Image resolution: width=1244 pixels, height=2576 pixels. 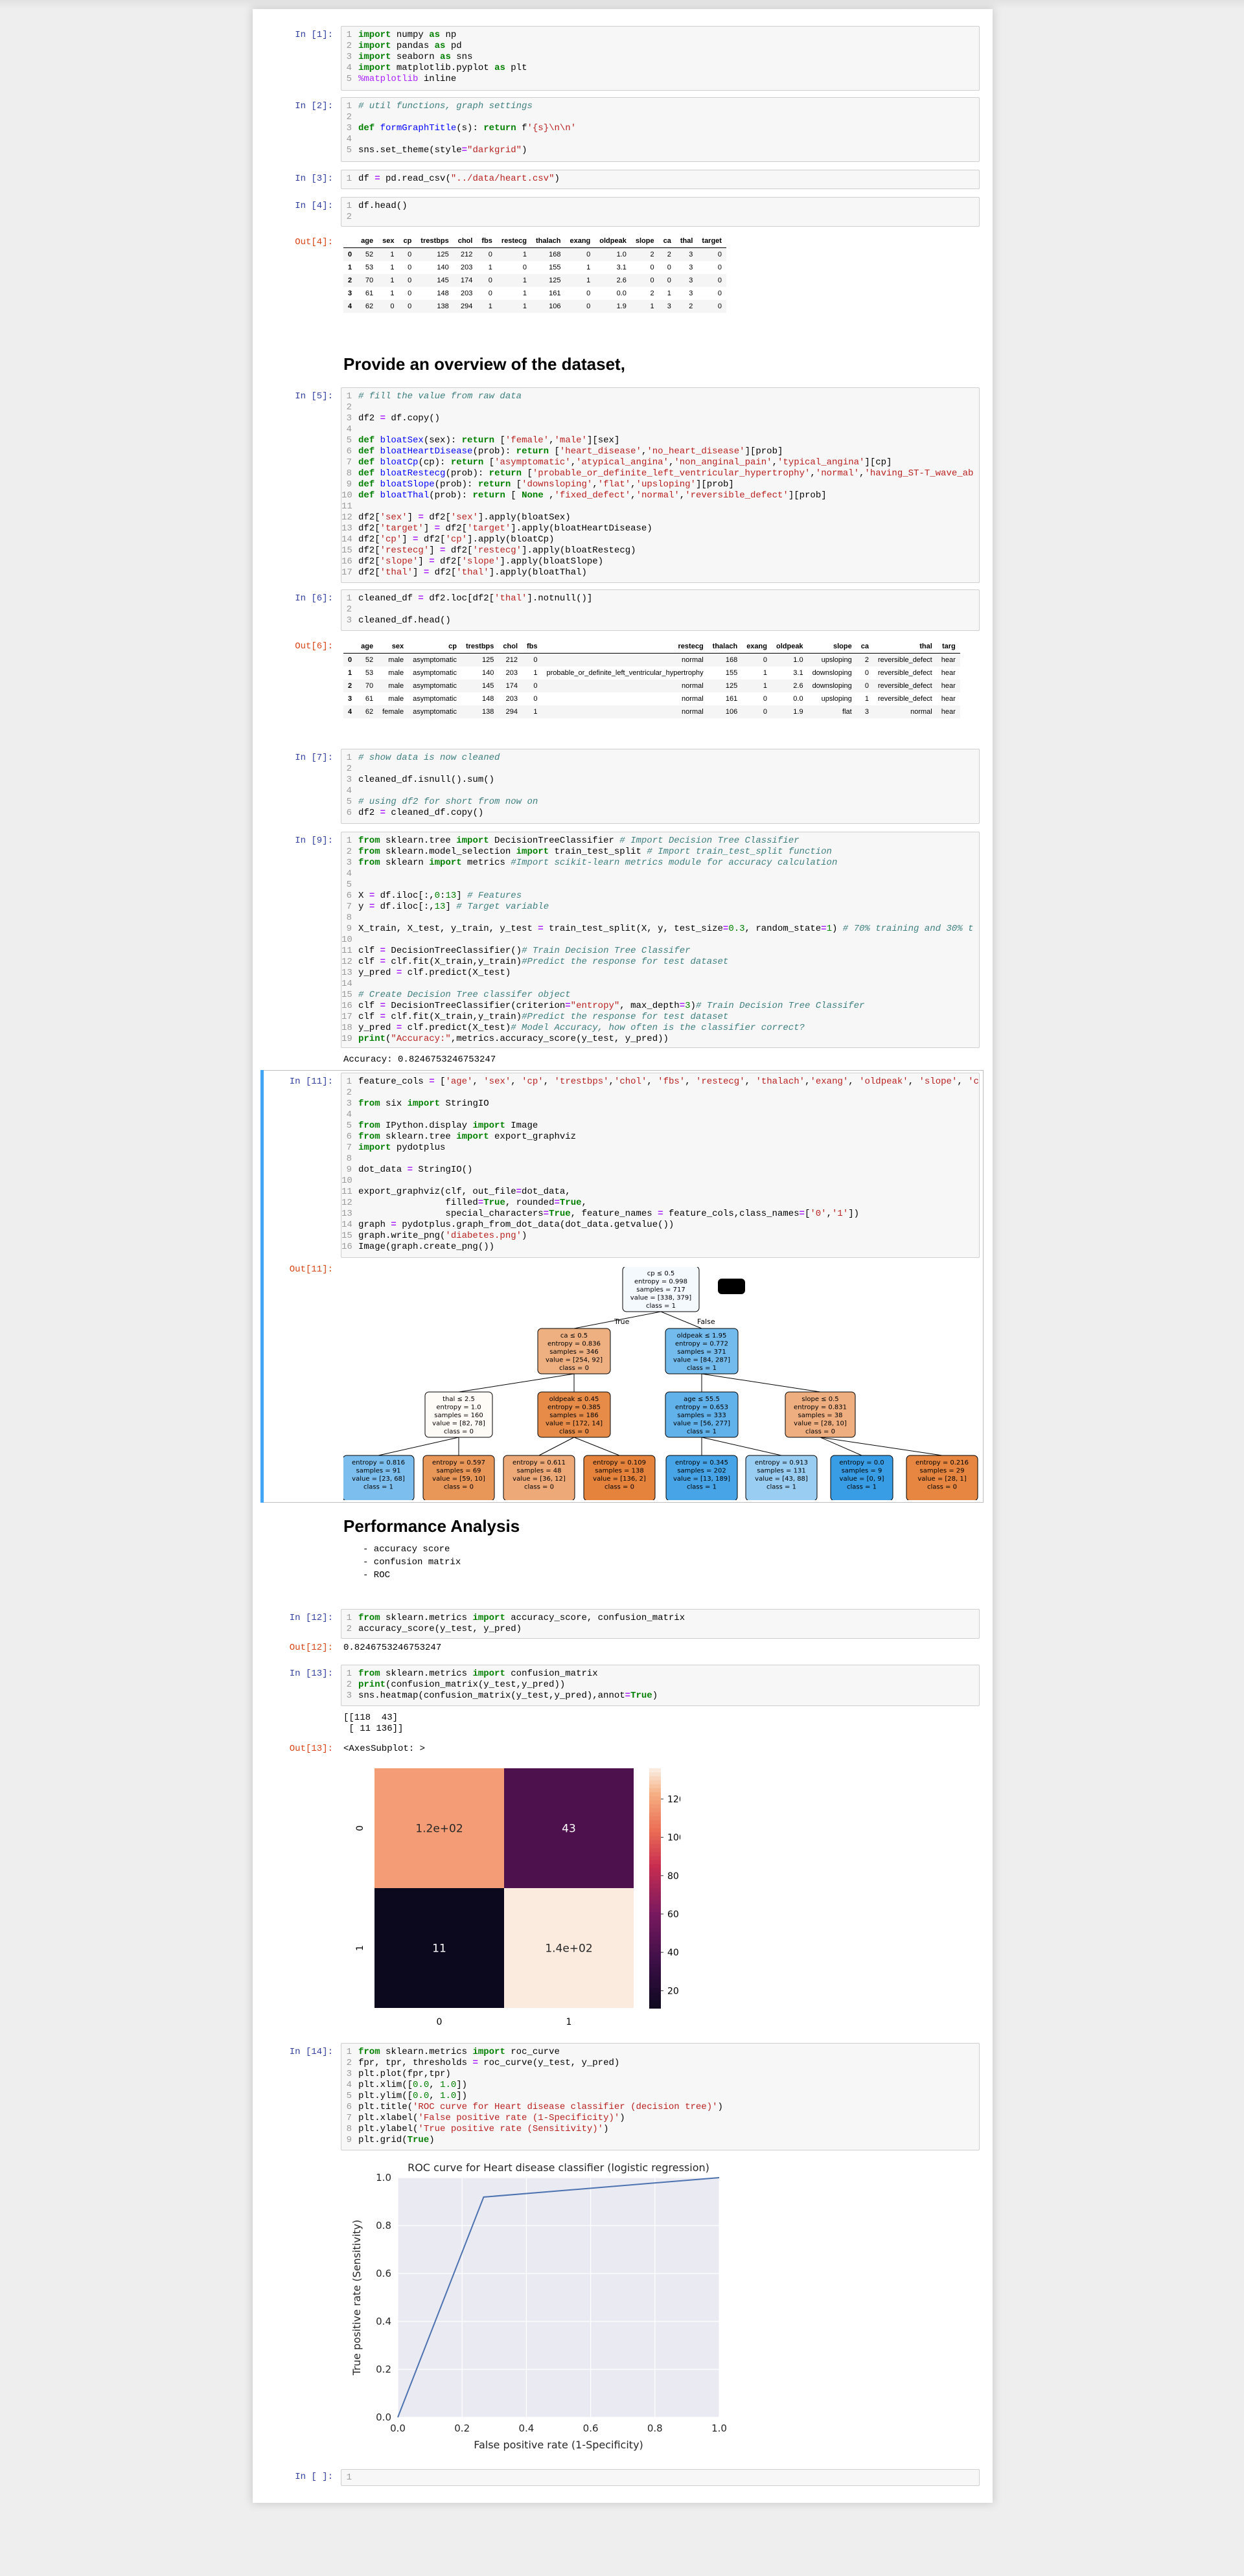 What do you see at coordinates (660, 79) in the screenshot?
I see `code-line: 5 %matplotlib inline` at bounding box center [660, 79].